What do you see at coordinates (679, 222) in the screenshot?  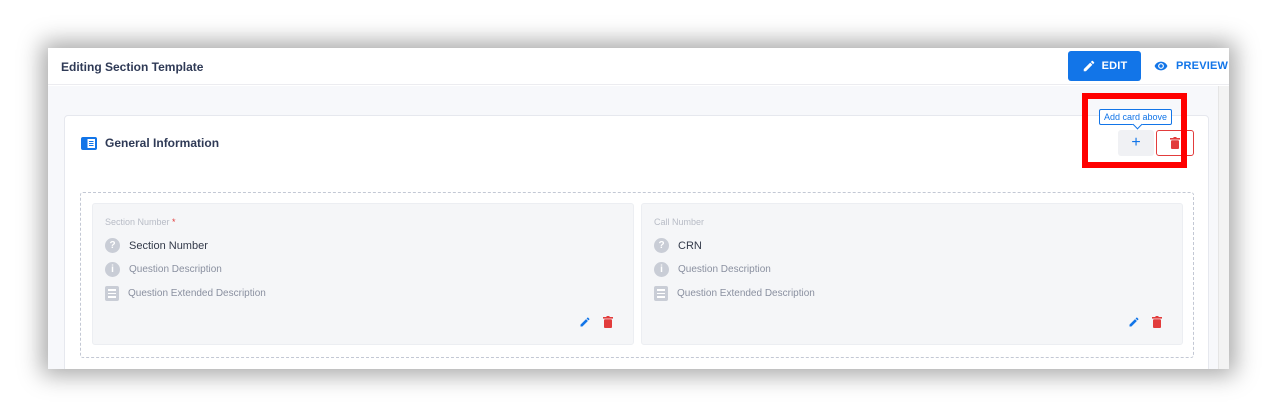 I see `field-label: Call Number` at bounding box center [679, 222].